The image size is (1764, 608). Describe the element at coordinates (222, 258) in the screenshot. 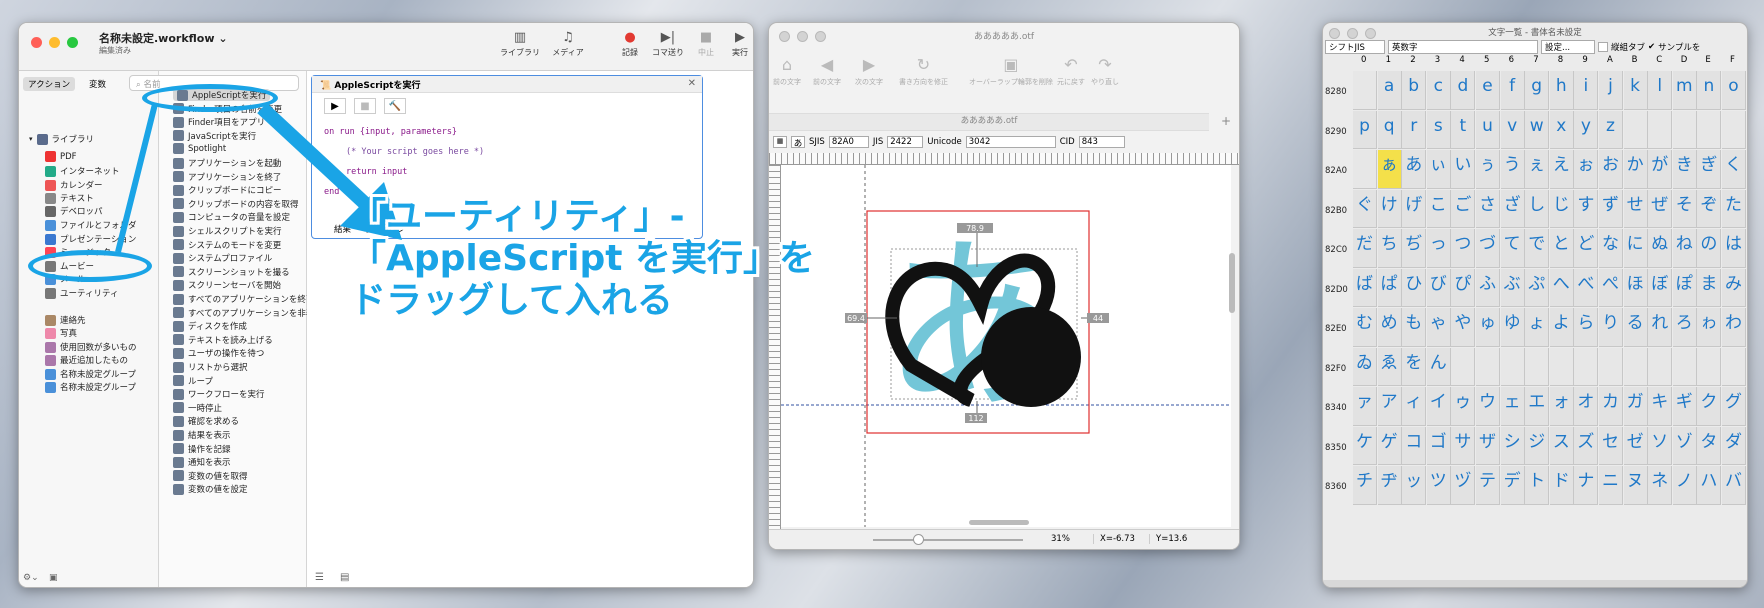

I see `action-item: システムプロファイル` at that location.